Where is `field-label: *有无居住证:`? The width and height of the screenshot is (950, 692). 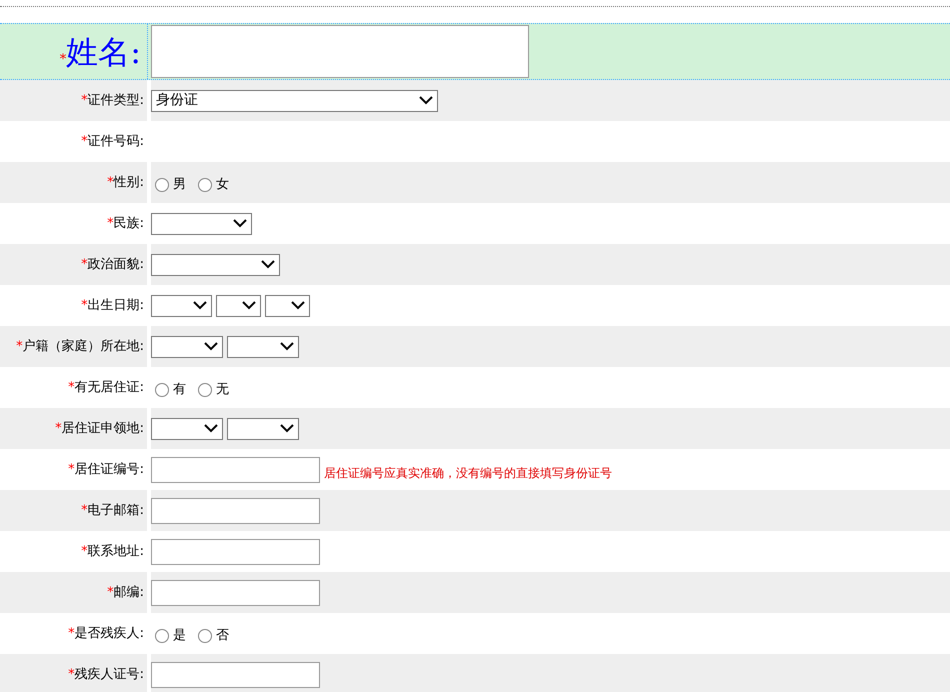 field-label: *有无居住证: is located at coordinates (106, 387).